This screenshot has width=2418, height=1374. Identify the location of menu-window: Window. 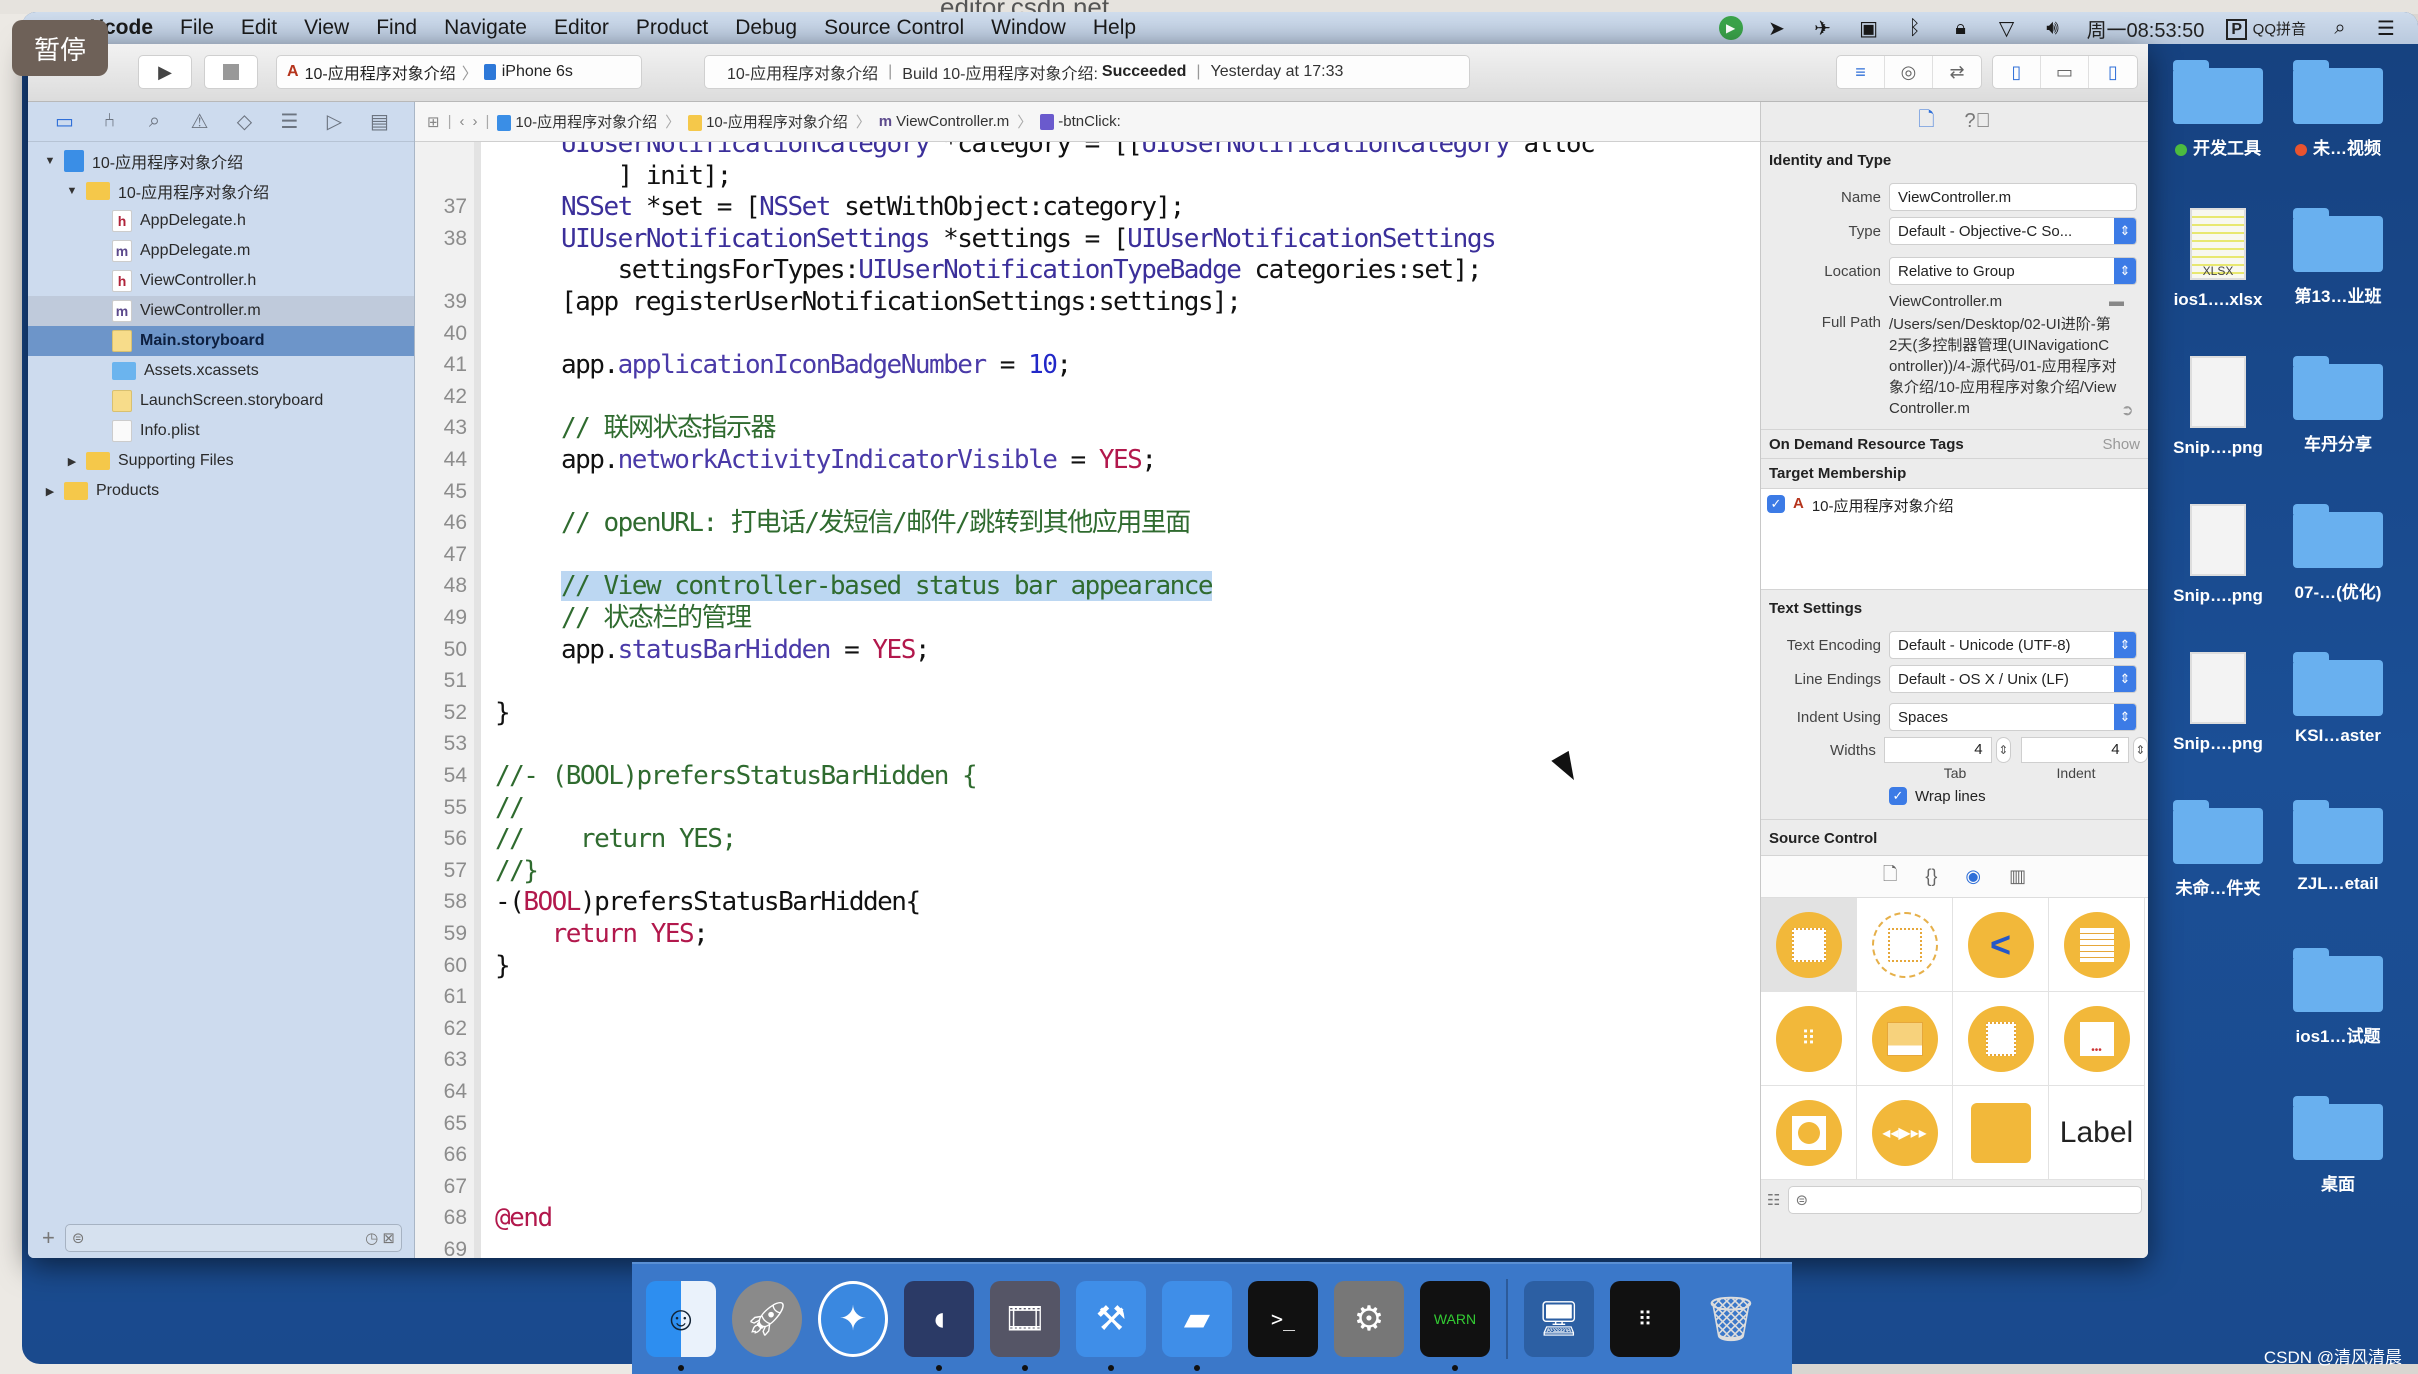
(1028, 28).